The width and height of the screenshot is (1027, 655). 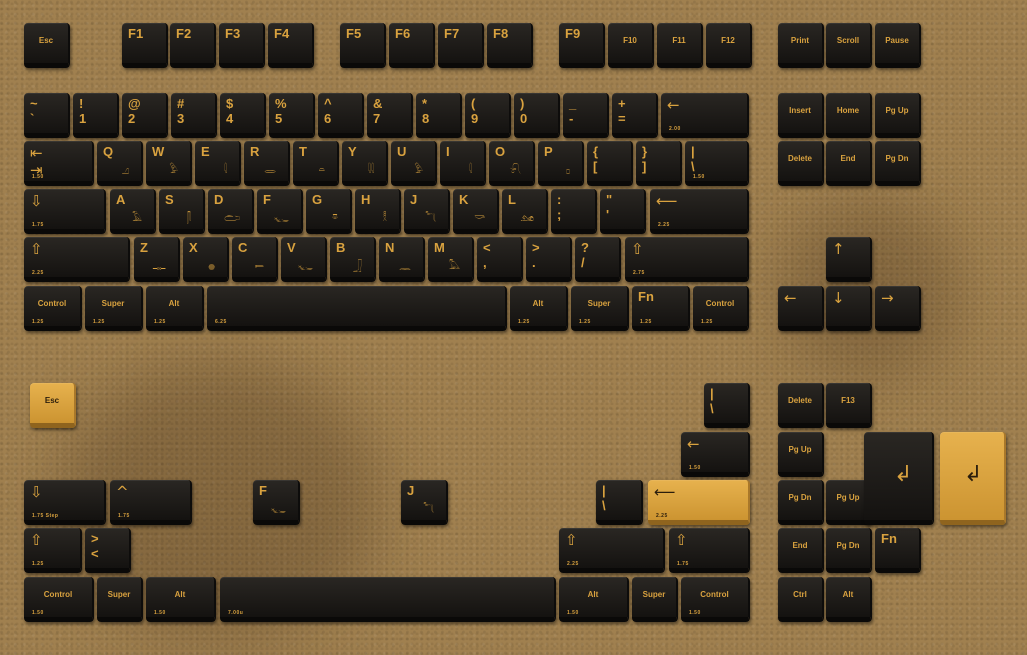 I want to click on hieroglyph-sublegend: 𓊪, so click(x=567, y=170).